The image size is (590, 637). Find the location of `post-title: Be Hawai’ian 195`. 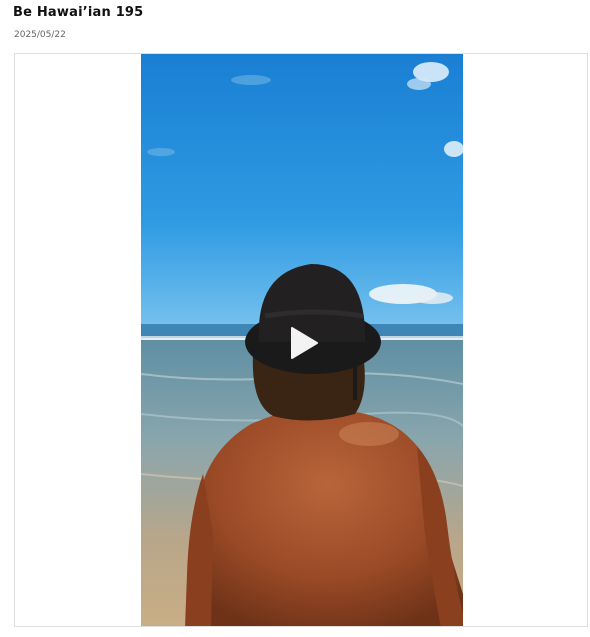

post-title: Be Hawai’ian 195 is located at coordinates (78, 12).